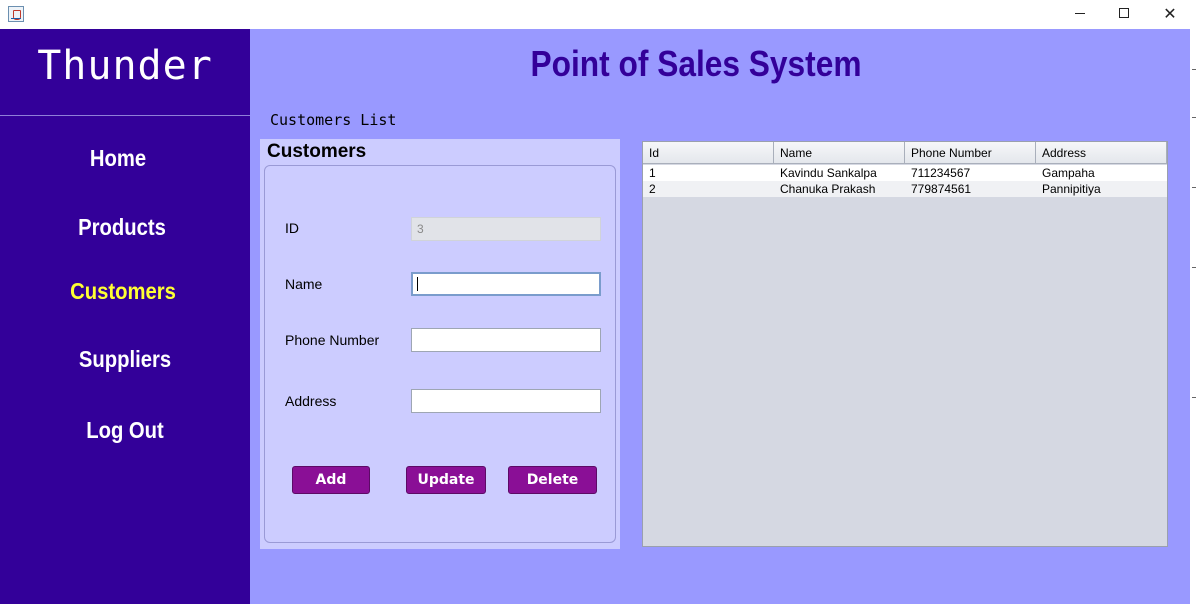 This screenshot has height=604, width=1196. I want to click on minimize-icon, so click(1080, 13).